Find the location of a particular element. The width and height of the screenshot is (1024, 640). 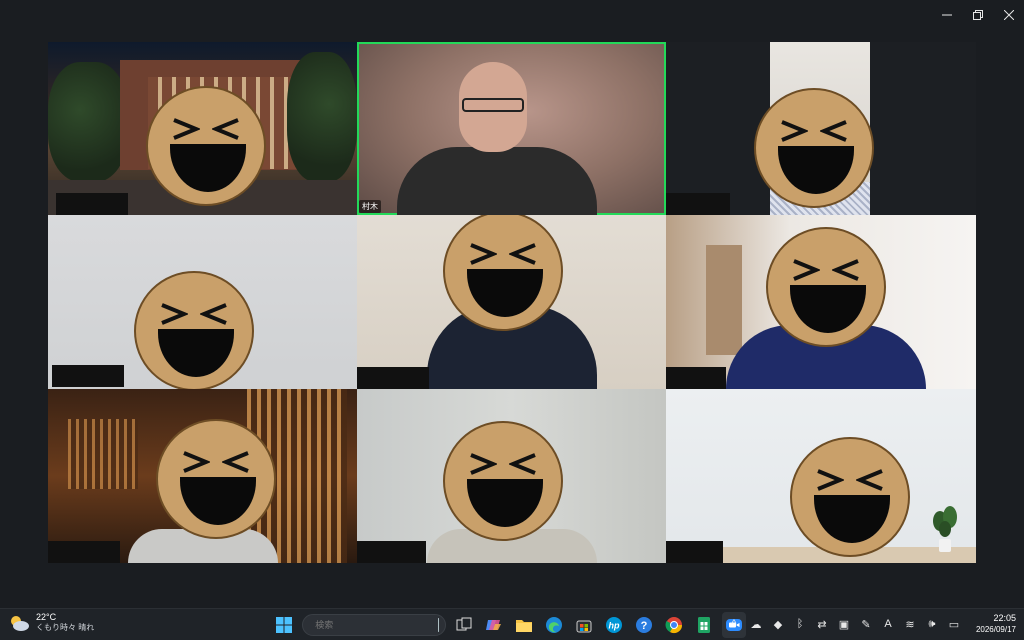

taskbar-center: hp ? is located at coordinates (509, 625).